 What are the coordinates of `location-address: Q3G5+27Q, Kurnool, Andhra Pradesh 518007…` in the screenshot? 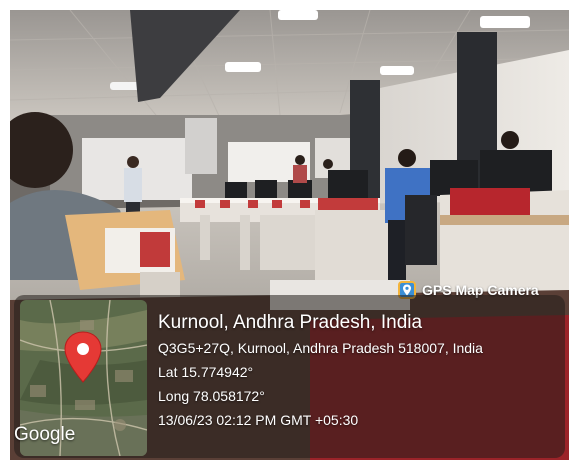 It's located at (320, 348).